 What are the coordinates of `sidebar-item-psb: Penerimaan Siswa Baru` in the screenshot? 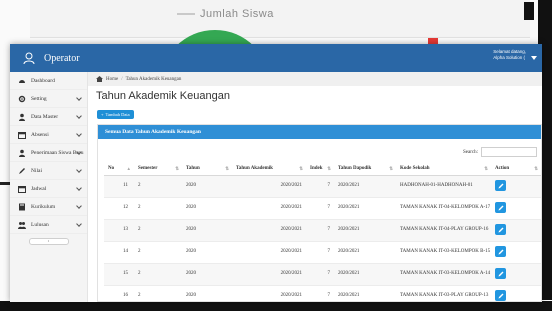 It's located at (48, 153).